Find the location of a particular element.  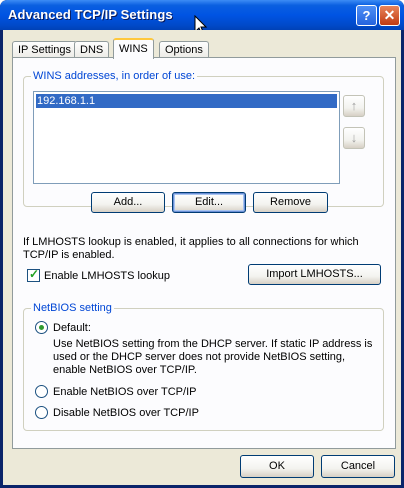

netbios-default-radio is located at coordinates (41, 327).